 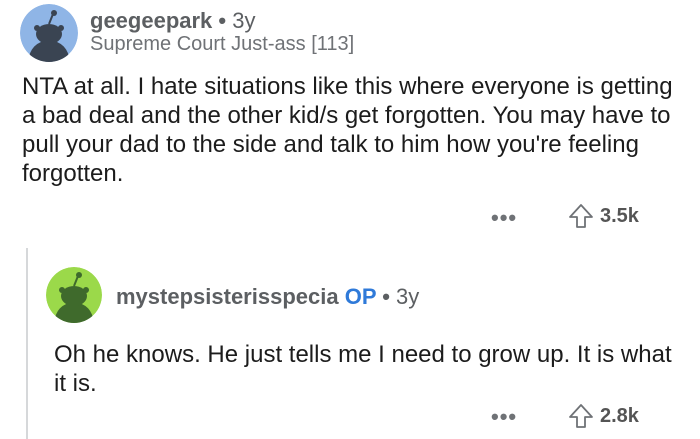 I want to click on comment-author: geegeepark • 3y, so click(x=173, y=21).